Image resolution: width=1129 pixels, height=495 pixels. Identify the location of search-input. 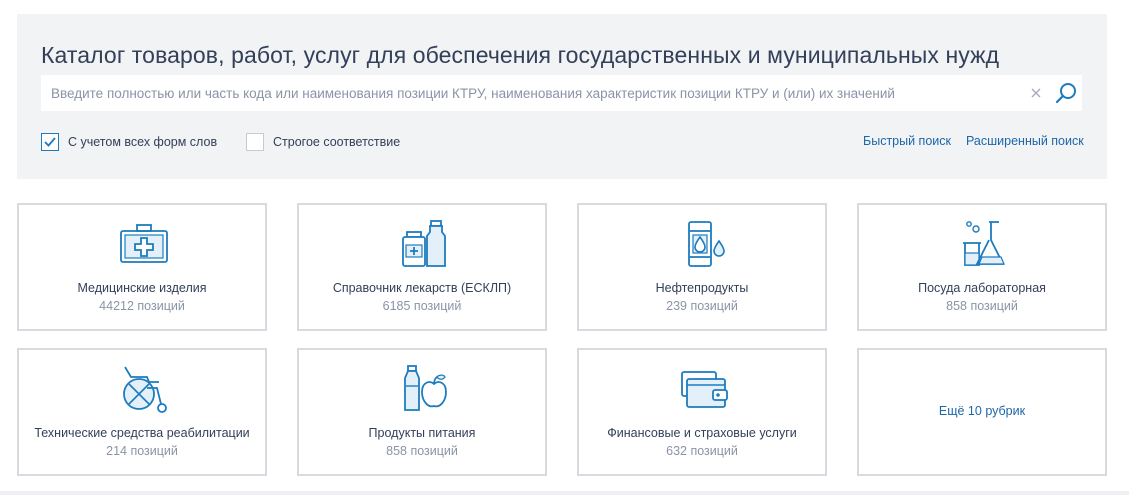
(529, 93).